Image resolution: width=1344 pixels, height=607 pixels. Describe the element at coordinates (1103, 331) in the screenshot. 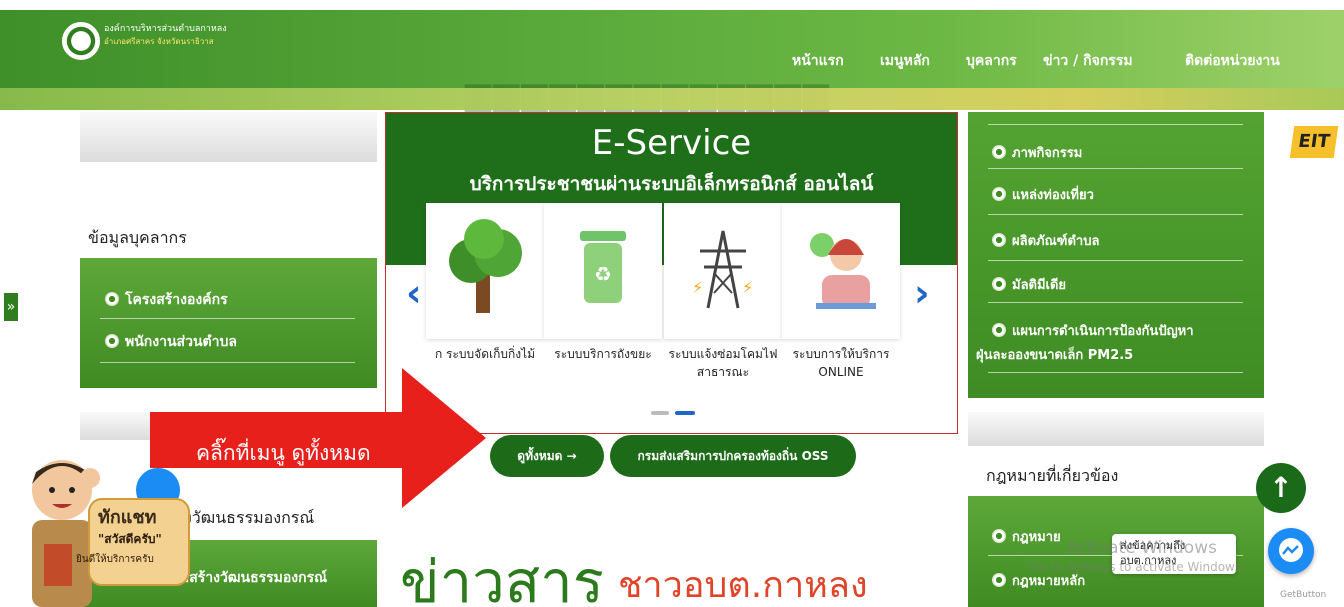

I see `menu-label: แผนการดำเนินการป้องกันปัญหา` at that location.